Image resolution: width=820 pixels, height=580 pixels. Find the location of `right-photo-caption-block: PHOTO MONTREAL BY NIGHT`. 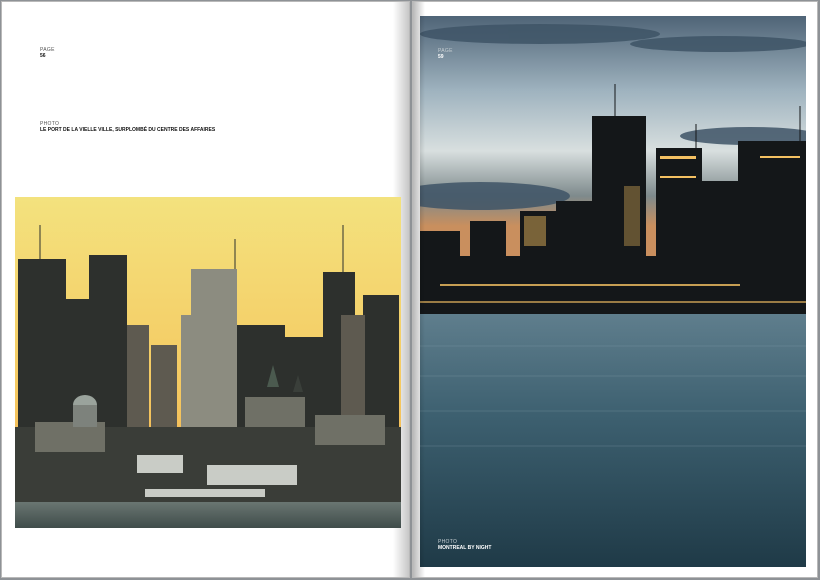

right-photo-caption-block: PHOTO MONTREAL BY NIGHT is located at coordinates (464, 545).